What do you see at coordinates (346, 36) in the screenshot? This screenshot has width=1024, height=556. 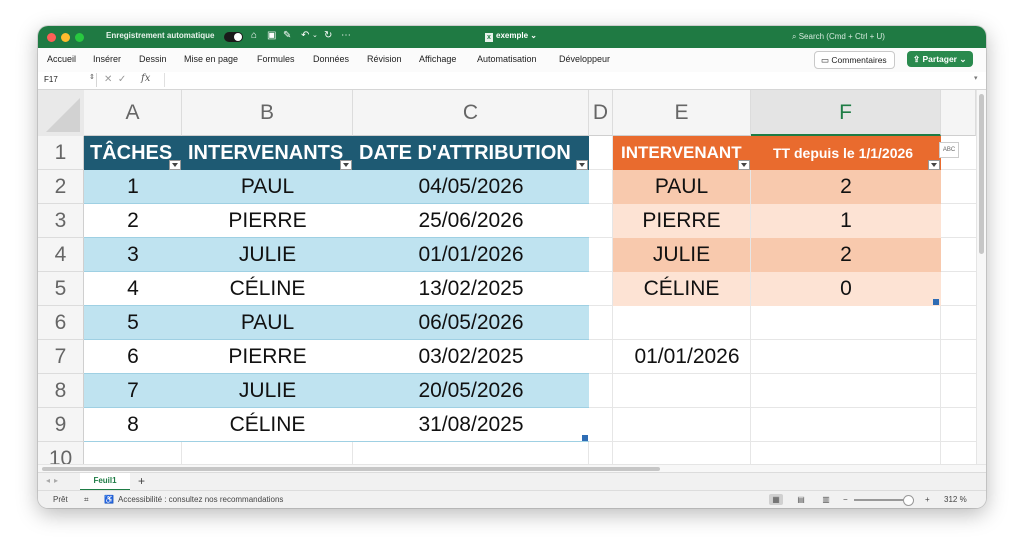 I see `more-icon: ⋯` at bounding box center [346, 36].